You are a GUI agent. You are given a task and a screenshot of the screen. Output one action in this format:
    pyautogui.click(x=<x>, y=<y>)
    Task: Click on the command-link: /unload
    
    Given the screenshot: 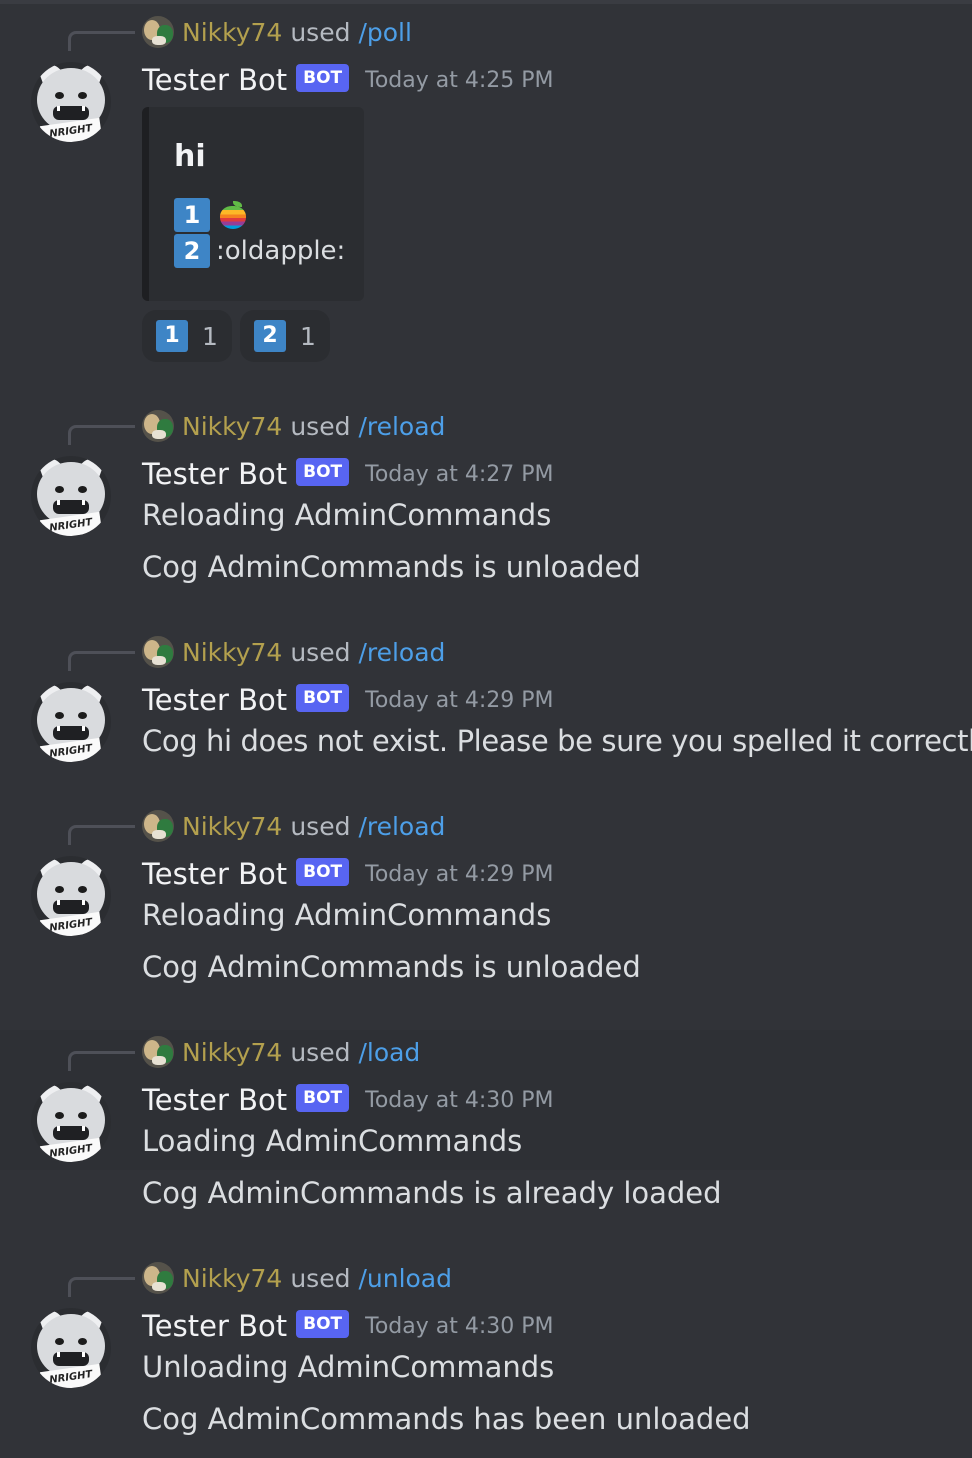 What is the action you would take?
    pyautogui.click(x=405, y=1278)
    